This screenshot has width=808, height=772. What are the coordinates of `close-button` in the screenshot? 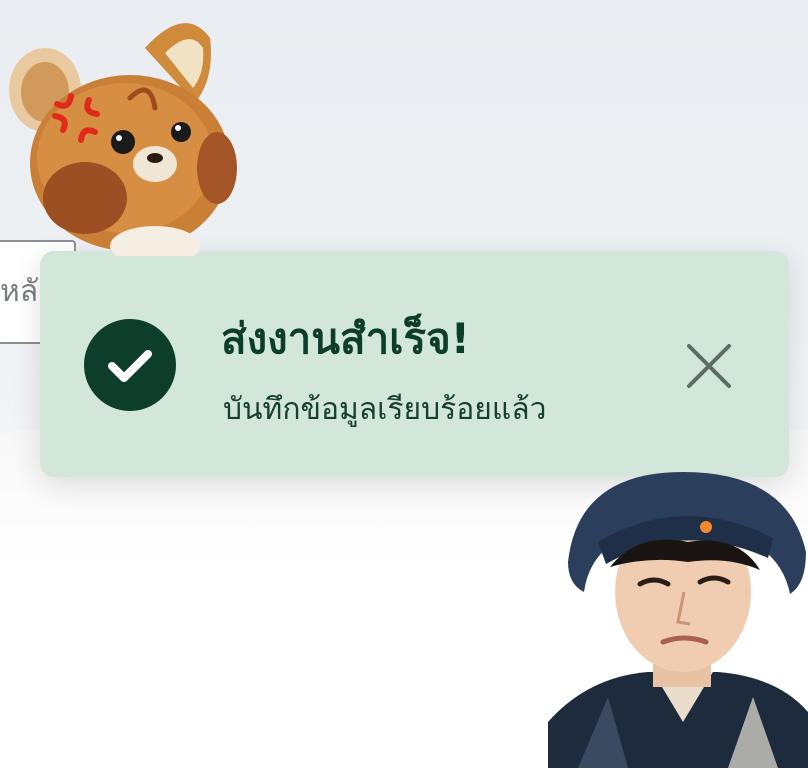 It's located at (709, 366).